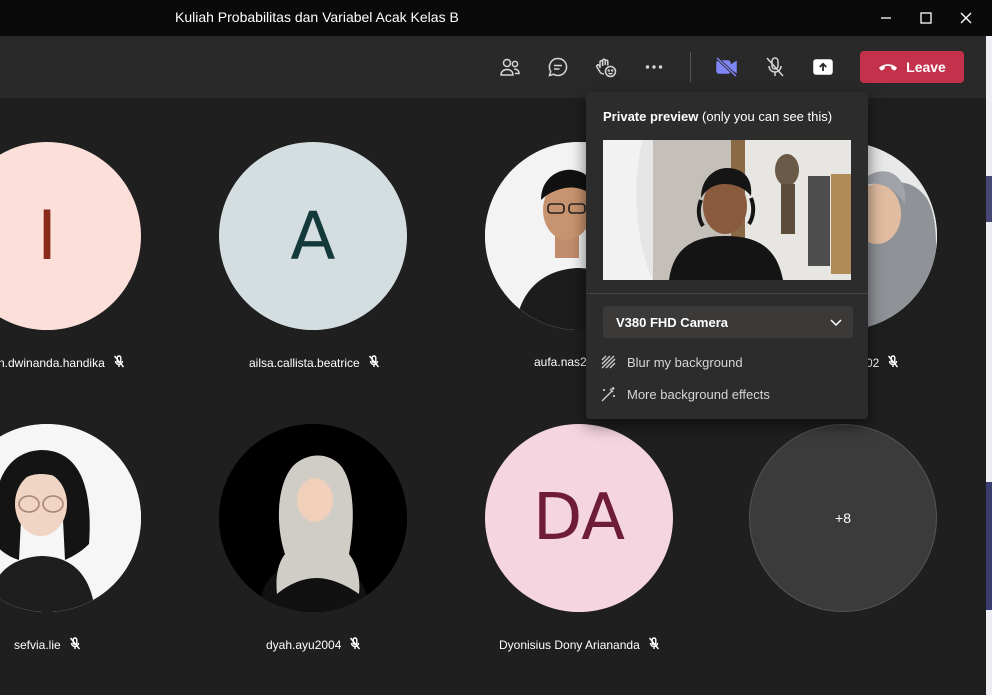  I want to click on participant-name: aufa.nas20, so click(564, 362).